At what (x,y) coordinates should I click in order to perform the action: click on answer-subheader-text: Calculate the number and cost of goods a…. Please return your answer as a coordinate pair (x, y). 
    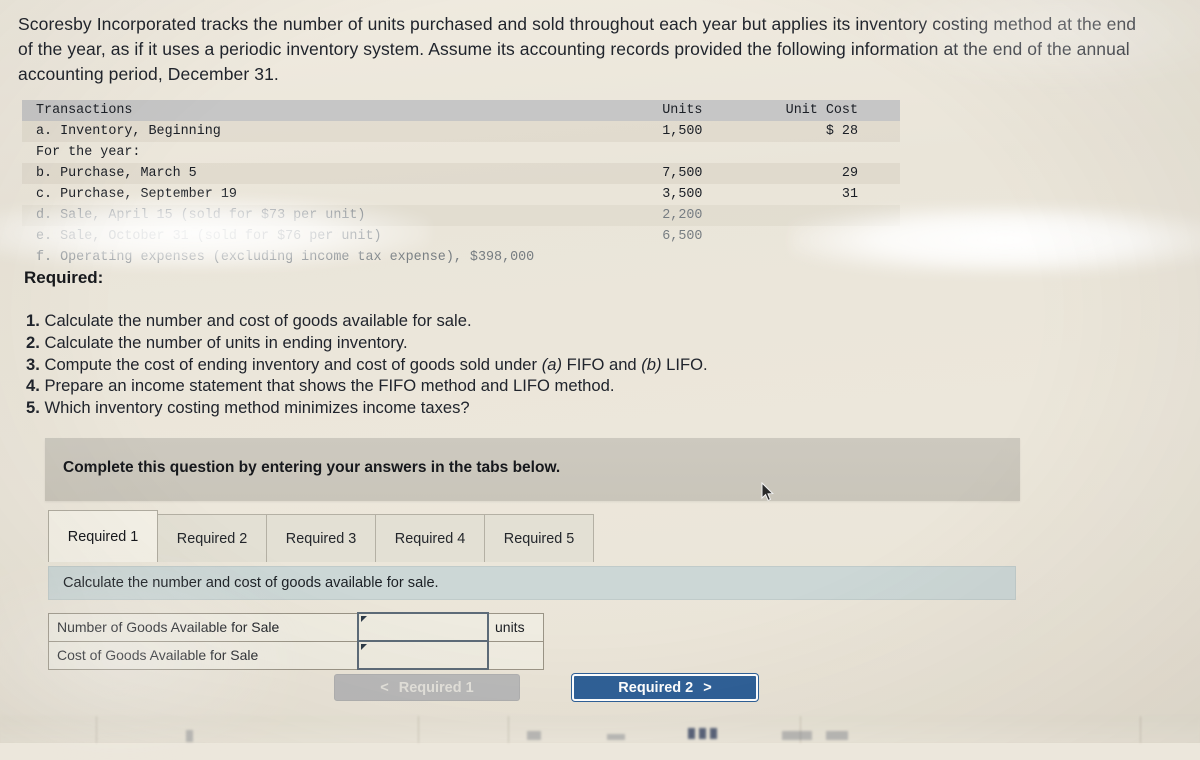
    Looking at the image, I should click on (251, 583).